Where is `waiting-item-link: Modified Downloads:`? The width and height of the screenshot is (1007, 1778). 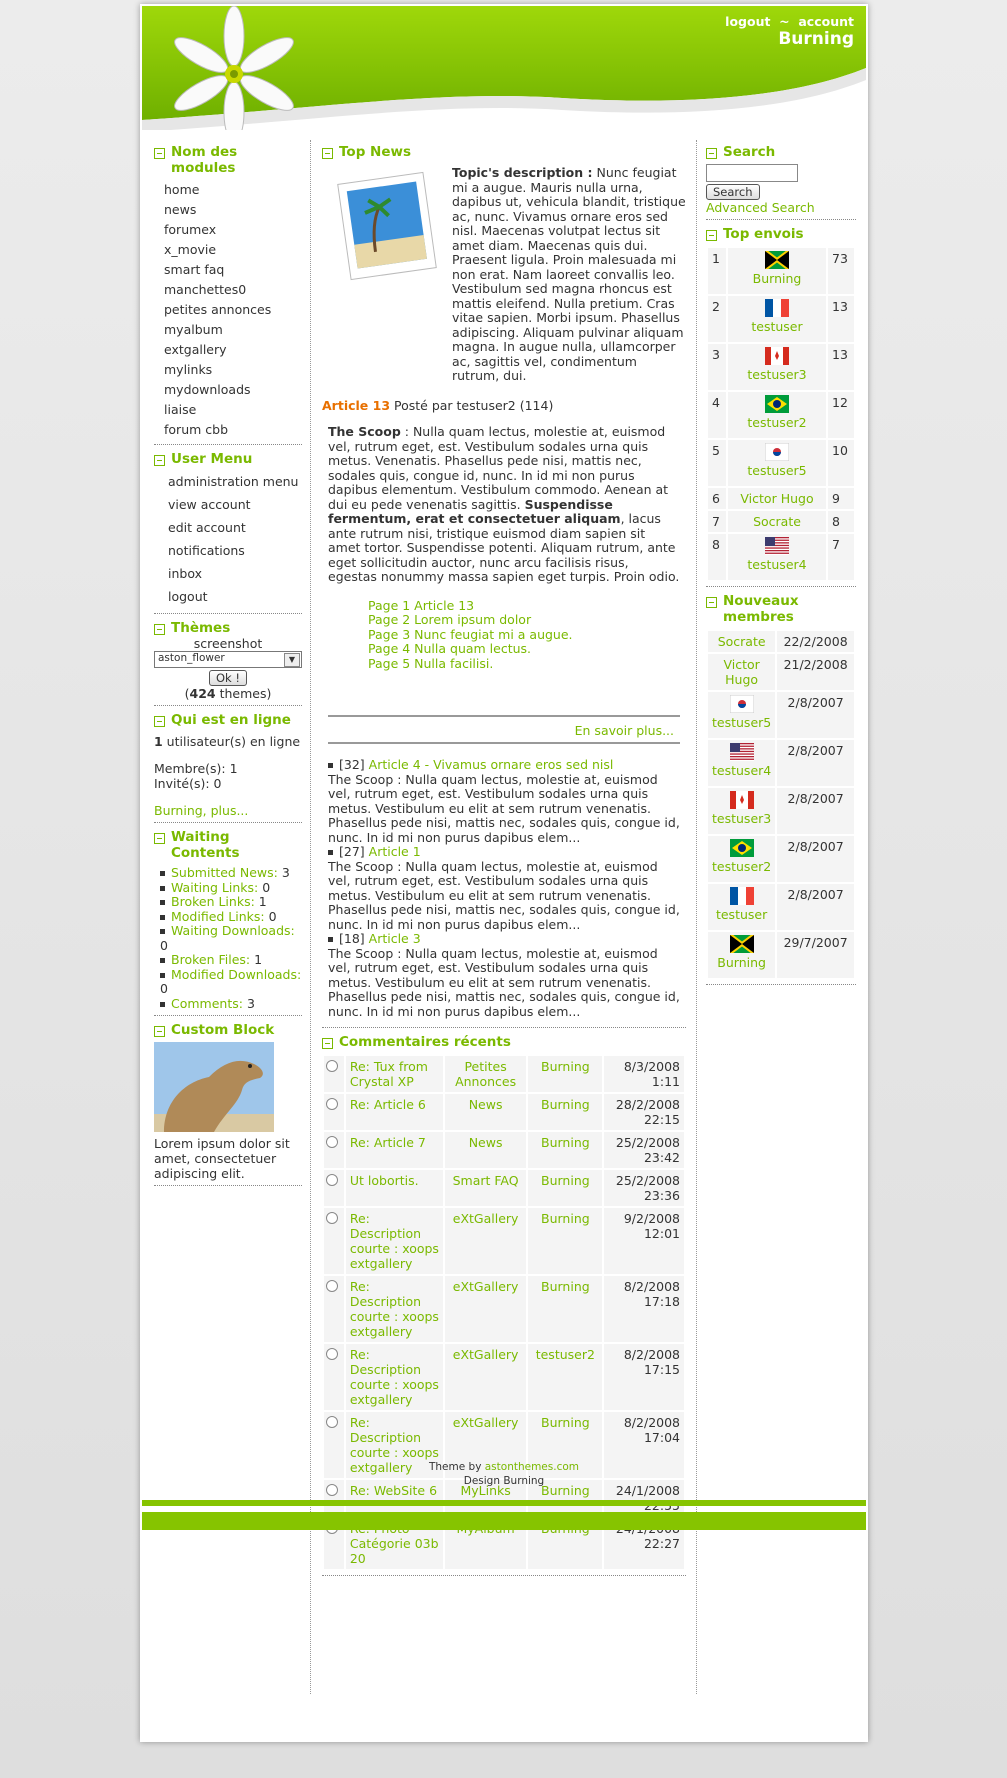
waiting-item-link: Modified Downloads: is located at coordinates (236, 974).